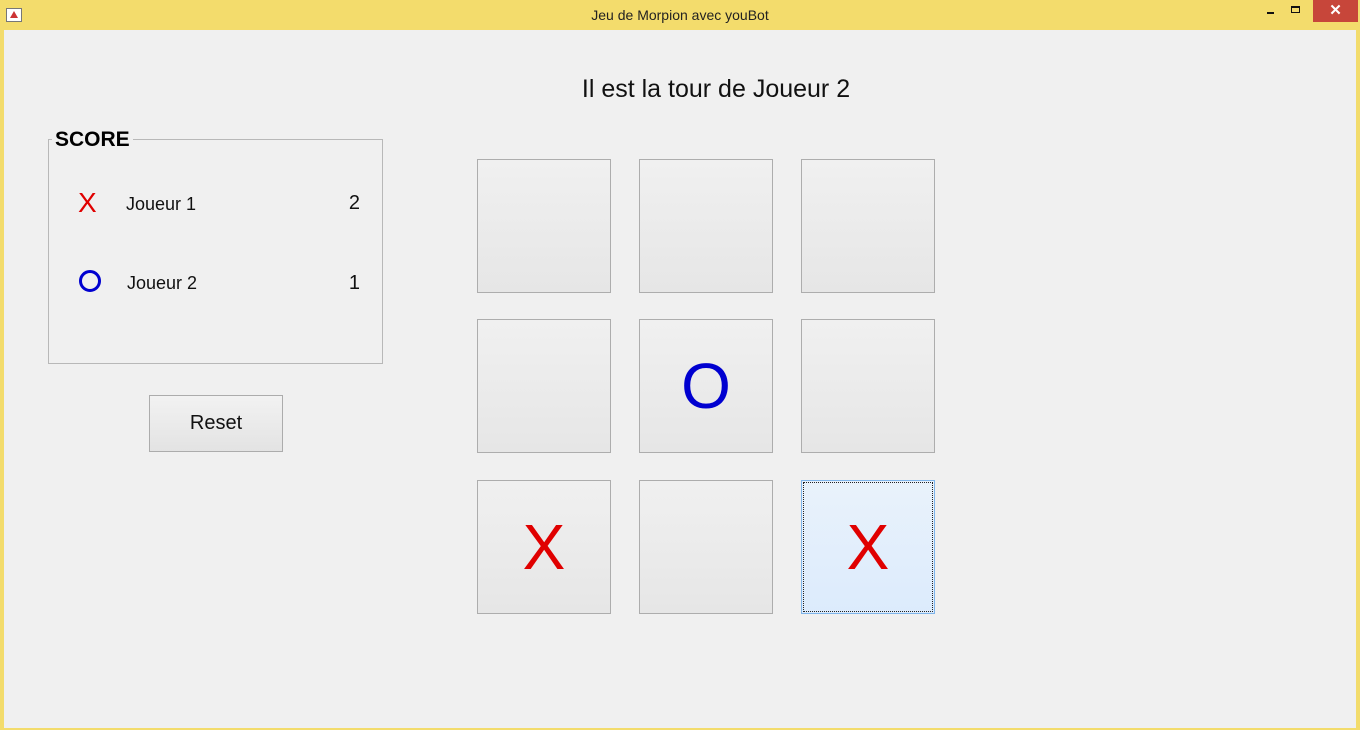  What do you see at coordinates (354, 283) in the screenshot?
I see `player2-score: 1` at bounding box center [354, 283].